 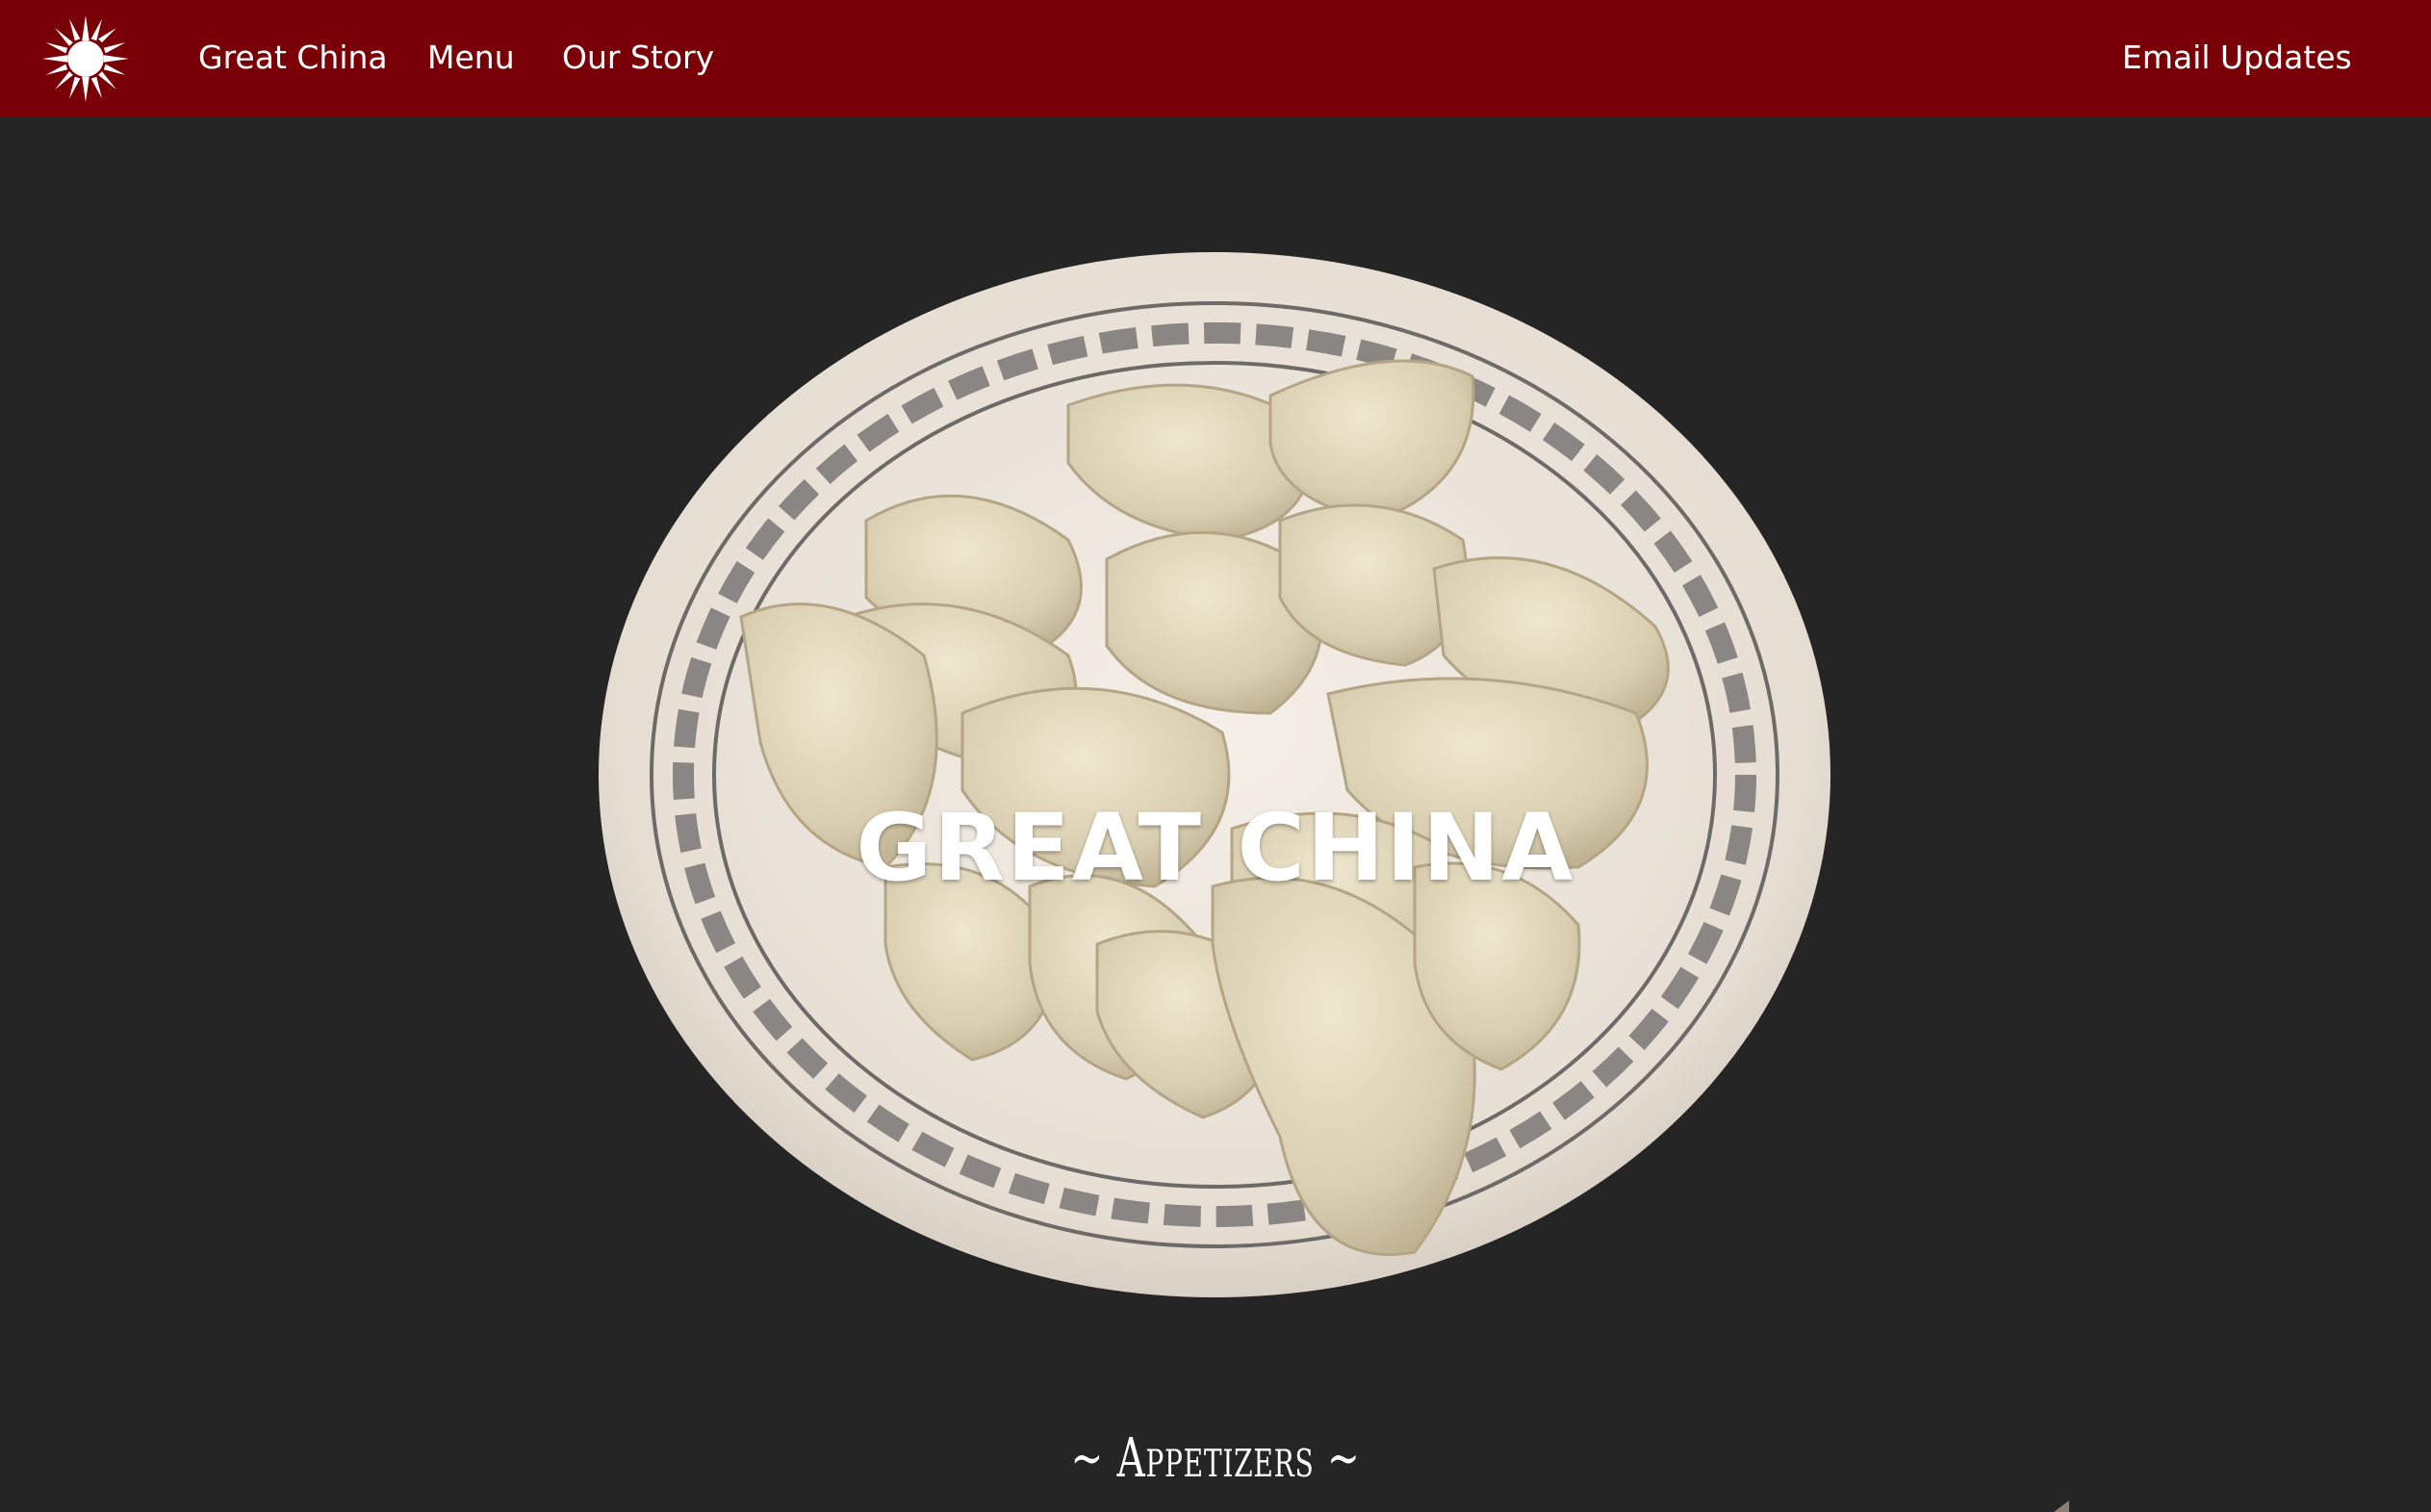 I want to click on top-navbar: Great China Menu Our Story Email Updates, so click(x=1215, y=58).